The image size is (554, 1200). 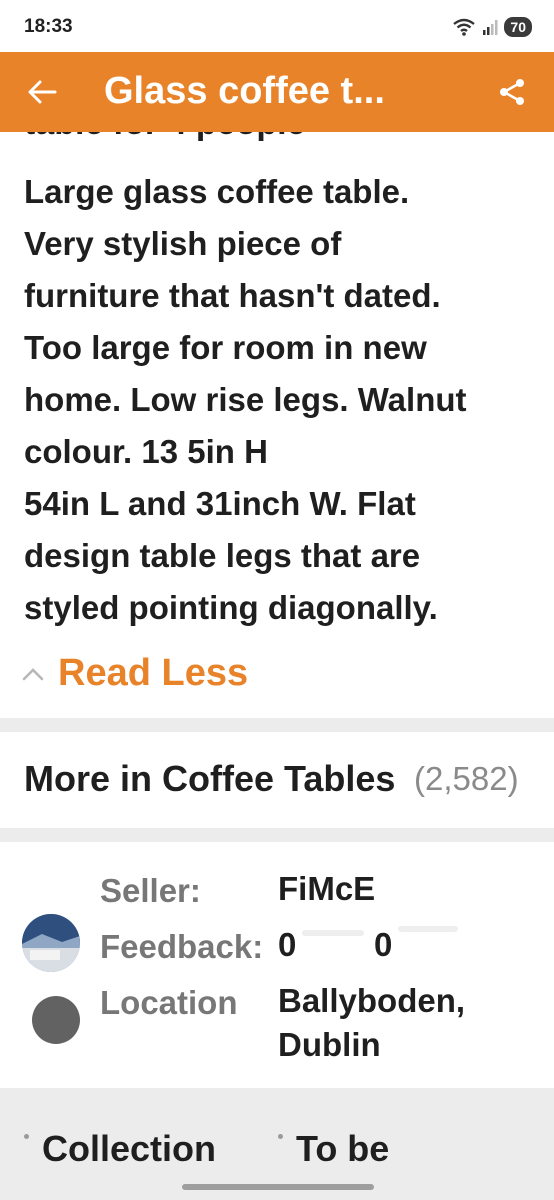 What do you see at coordinates (333, 933) in the screenshot?
I see `feedback-positive-bar` at bounding box center [333, 933].